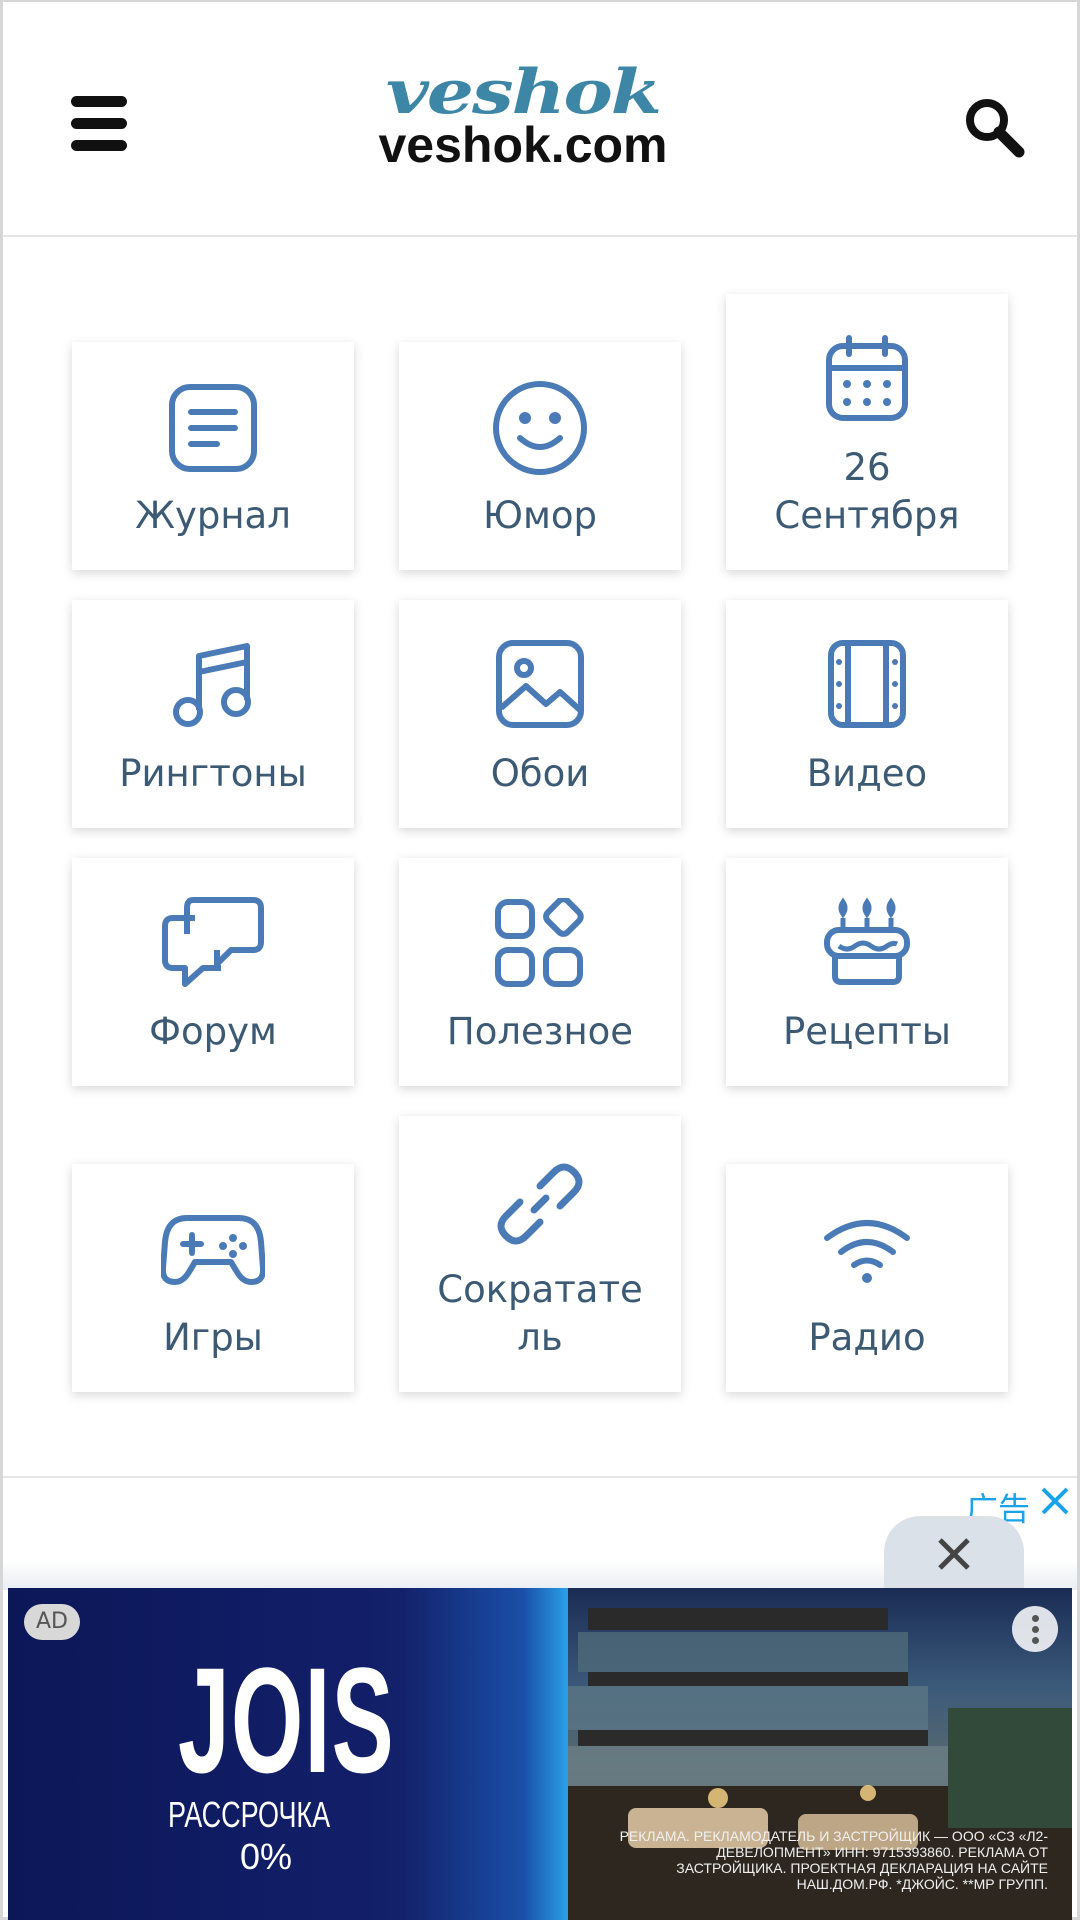 This screenshot has width=1080, height=1920. What do you see at coordinates (540, 515) in the screenshot?
I see `tile-label: Юмор` at bounding box center [540, 515].